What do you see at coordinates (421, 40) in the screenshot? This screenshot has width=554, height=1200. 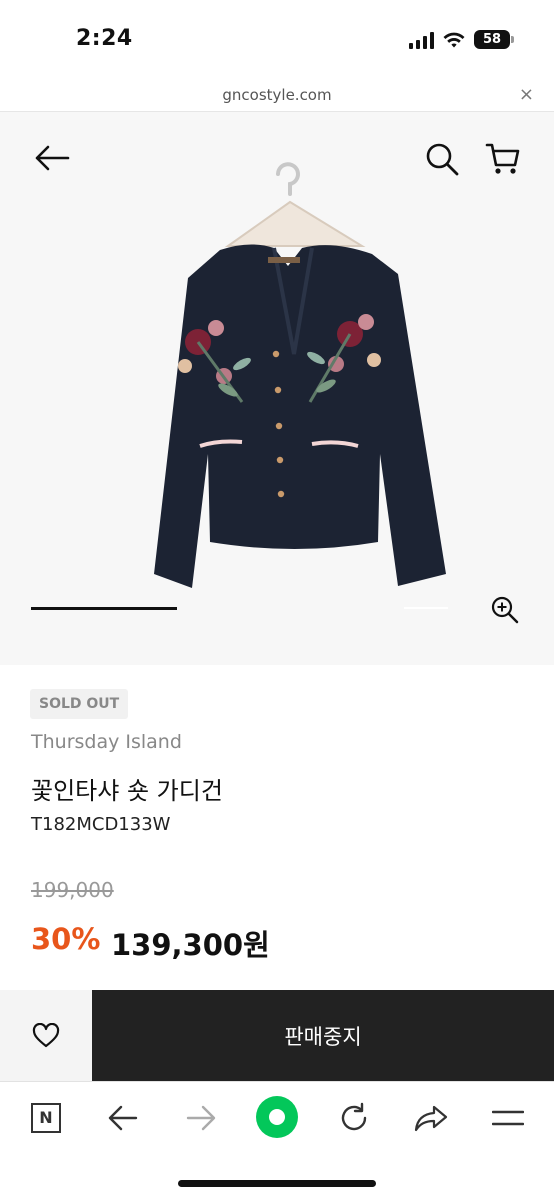 I see `signal-icon` at bounding box center [421, 40].